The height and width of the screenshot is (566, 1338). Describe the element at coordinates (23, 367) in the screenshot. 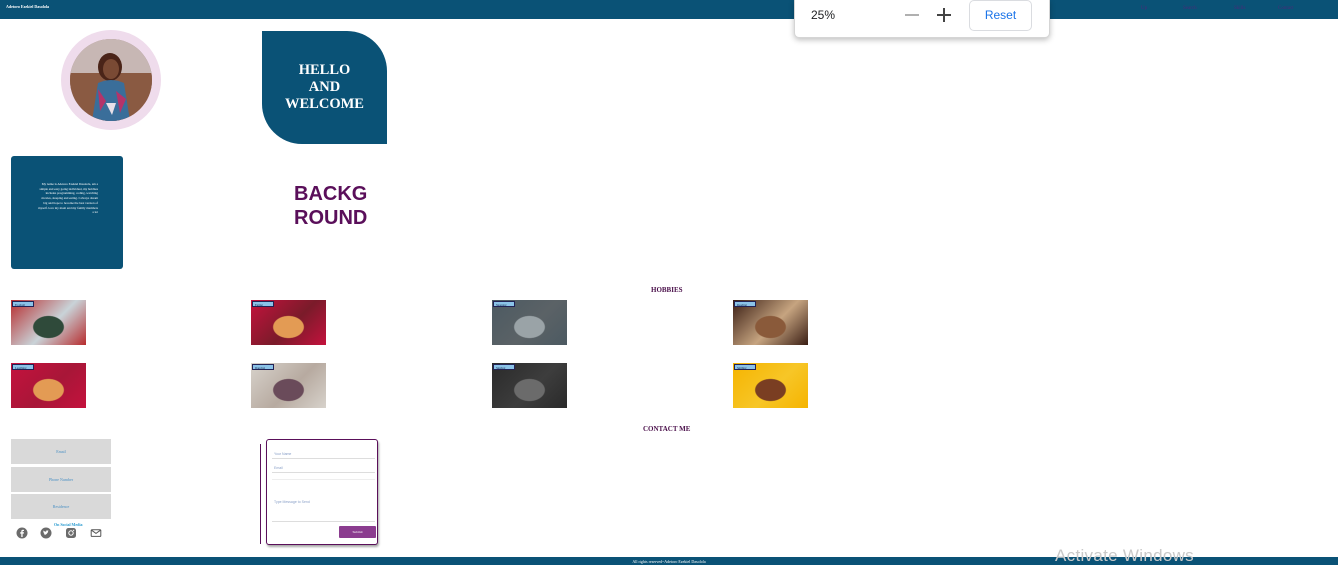

I see `hobby-label: Laughing` at that location.